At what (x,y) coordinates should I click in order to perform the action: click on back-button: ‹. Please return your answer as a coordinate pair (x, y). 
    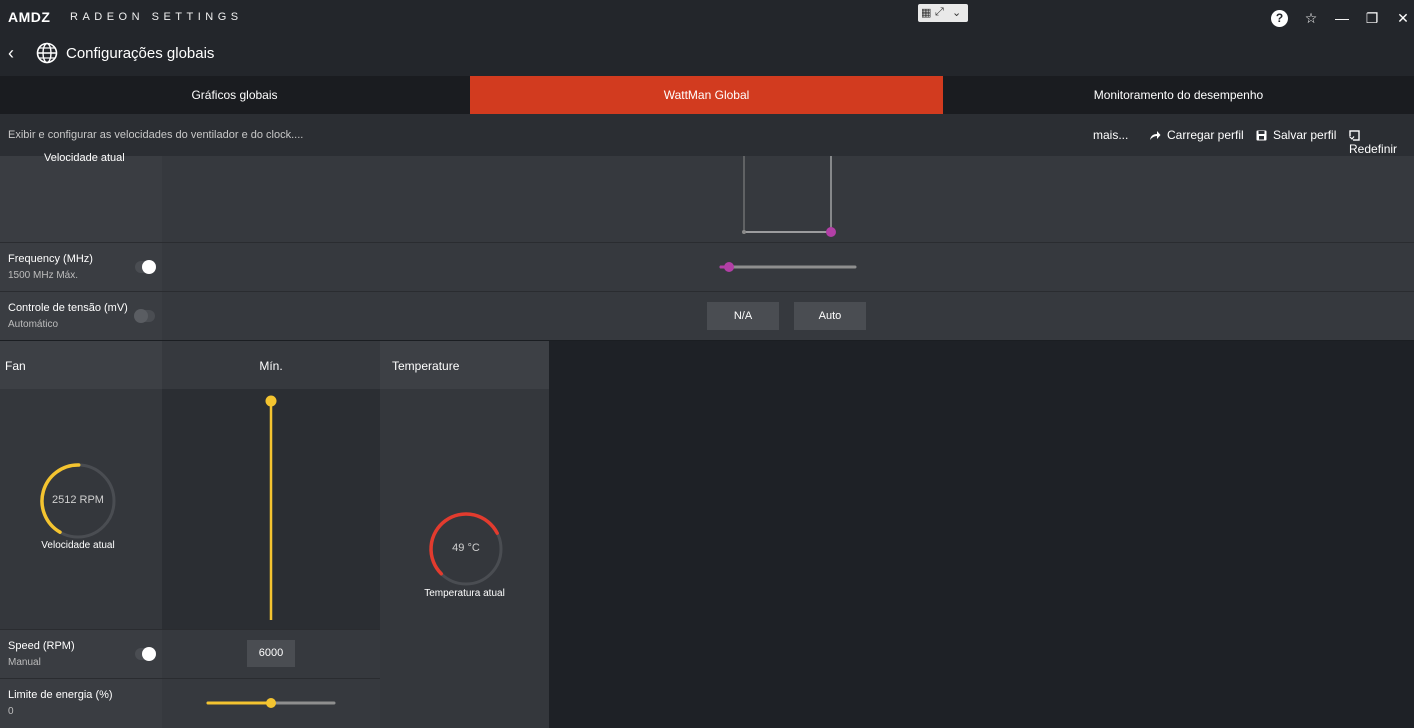
    Looking at the image, I should click on (11, 53).